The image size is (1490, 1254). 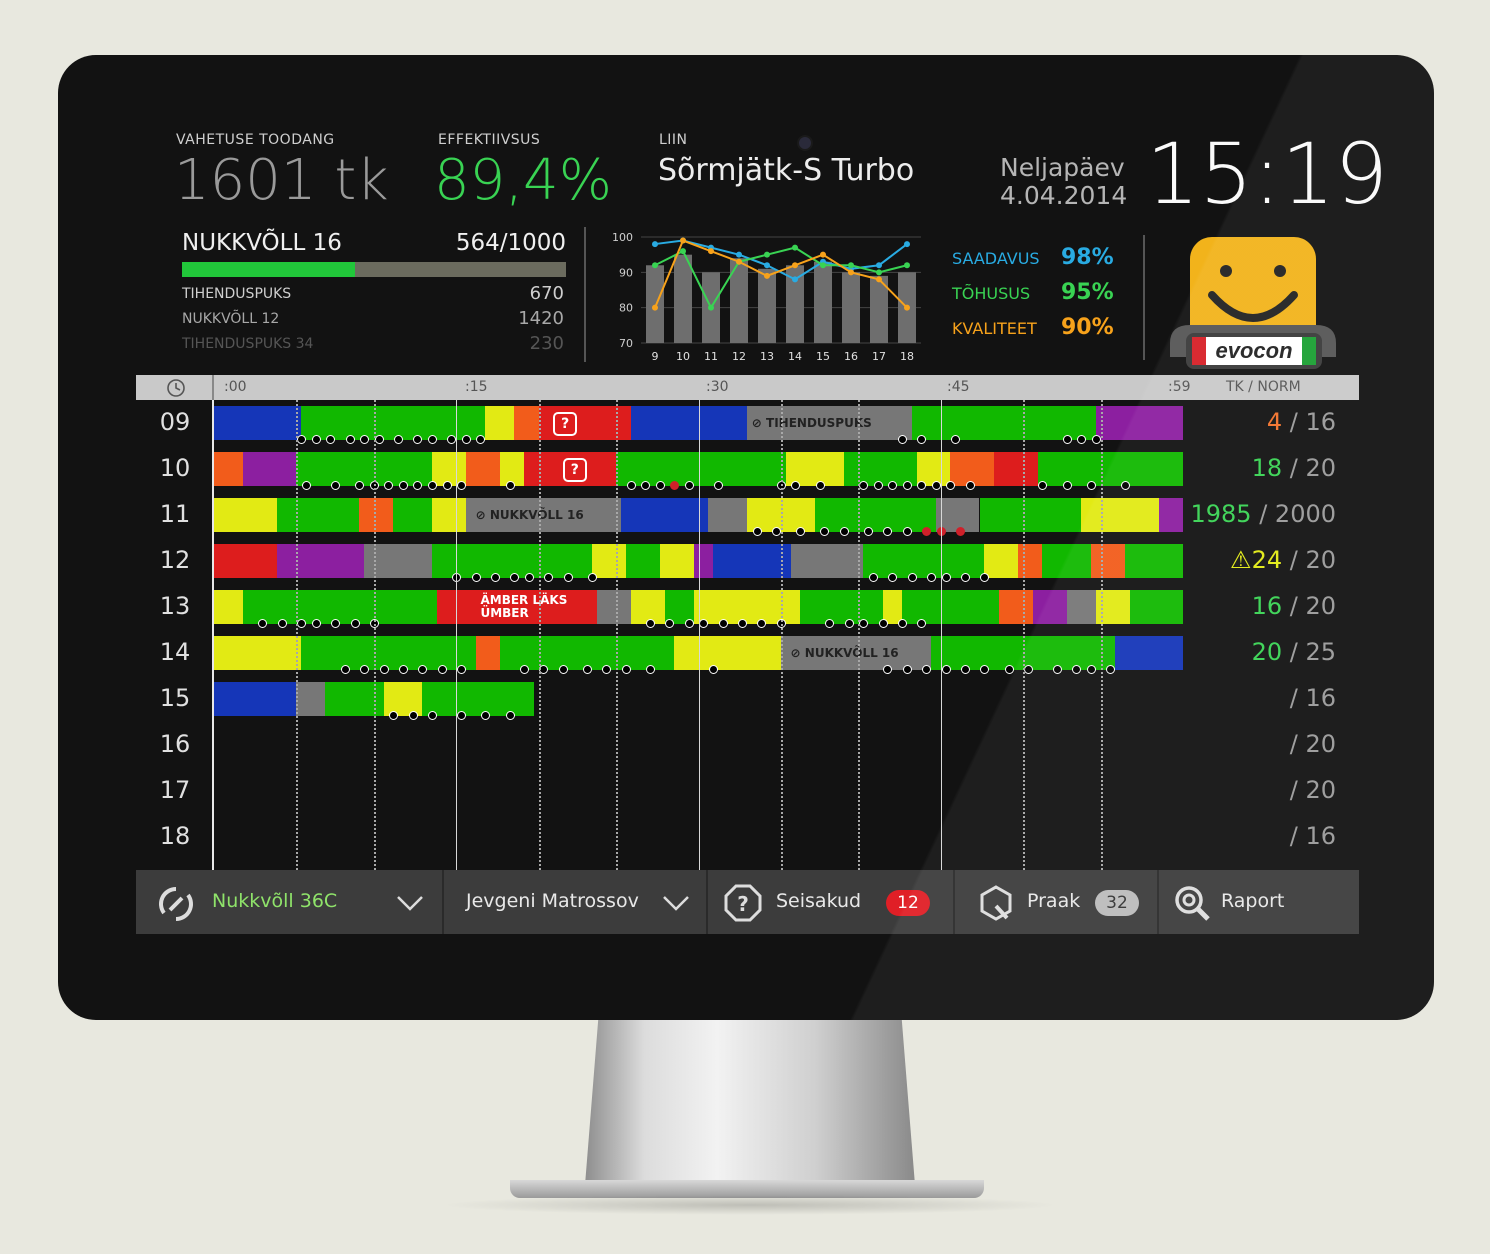 I want to click on product-select: Nukkvõll 36C, so click(x=290, y=902).